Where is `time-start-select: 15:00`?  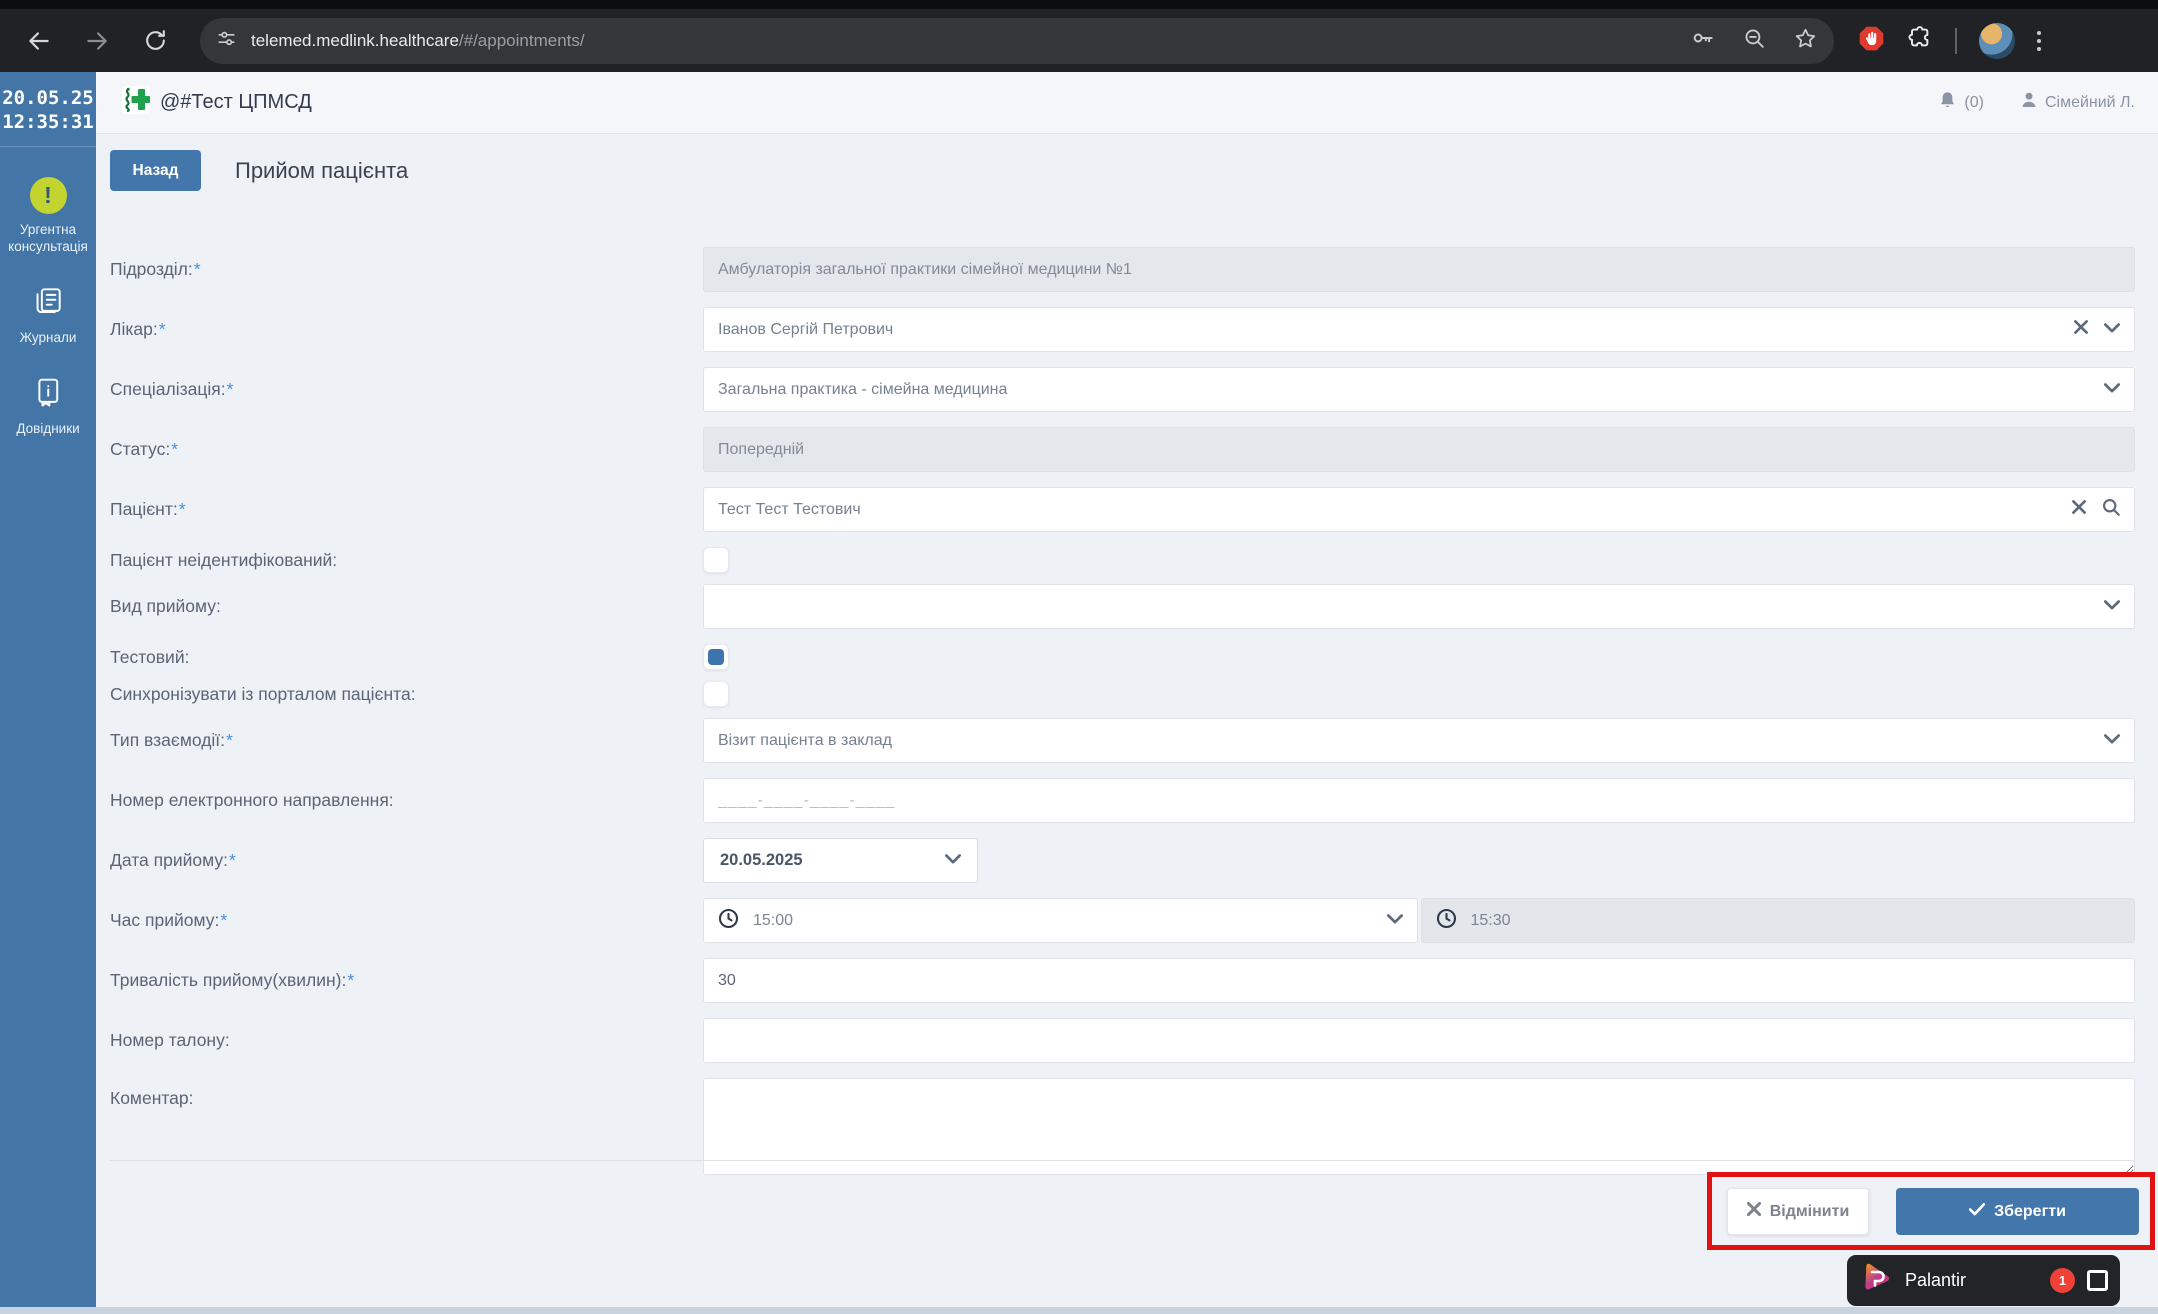 time-start-select: 15:00 is located at coordinates (1060, 920).